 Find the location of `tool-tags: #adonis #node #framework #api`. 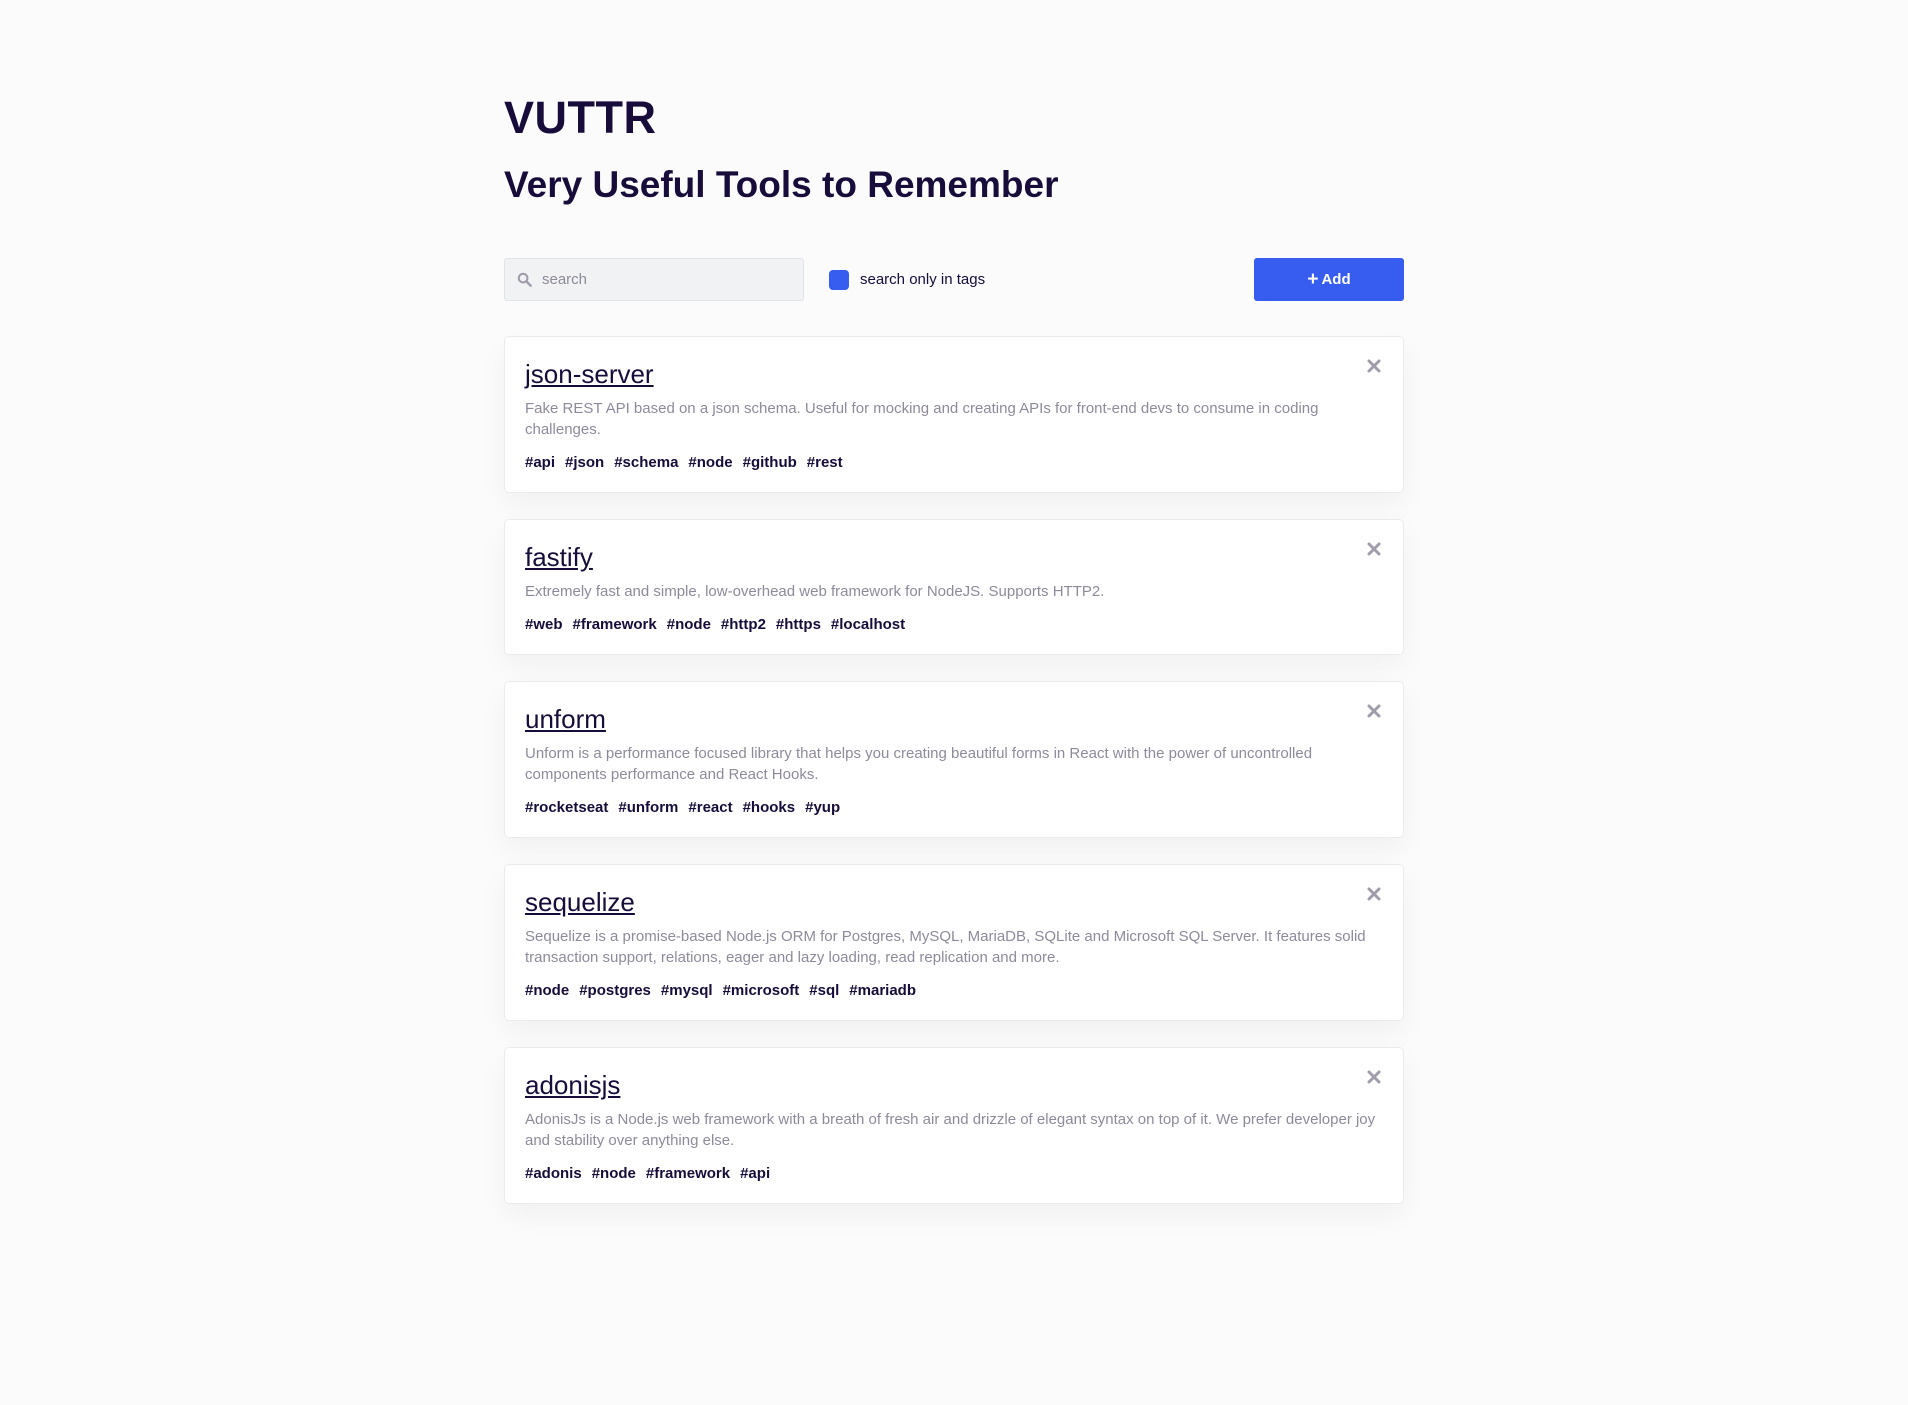

tool-tags: #adonis #node #framework #api is located at coordinates (954, 1184).